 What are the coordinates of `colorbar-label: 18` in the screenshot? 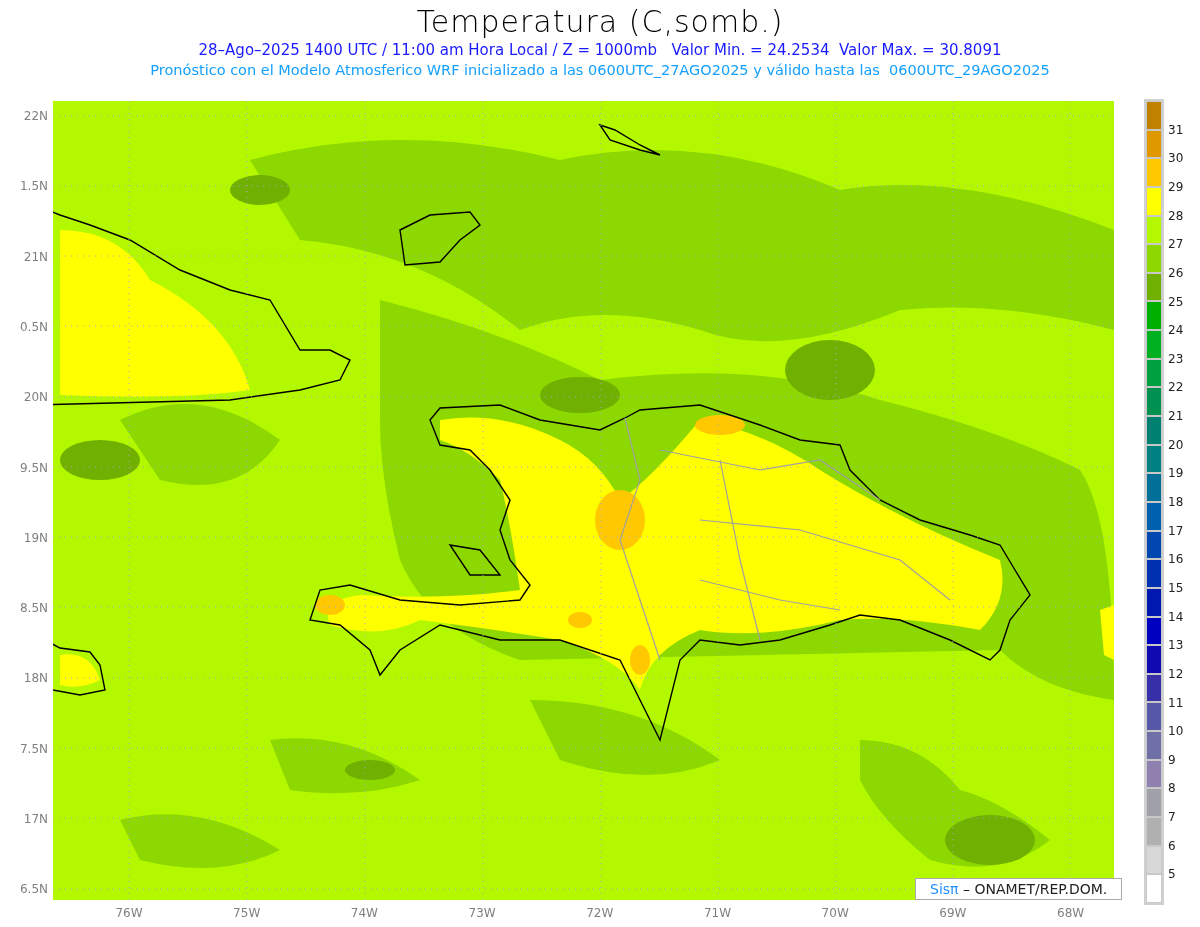 It's located at (1176, 502).